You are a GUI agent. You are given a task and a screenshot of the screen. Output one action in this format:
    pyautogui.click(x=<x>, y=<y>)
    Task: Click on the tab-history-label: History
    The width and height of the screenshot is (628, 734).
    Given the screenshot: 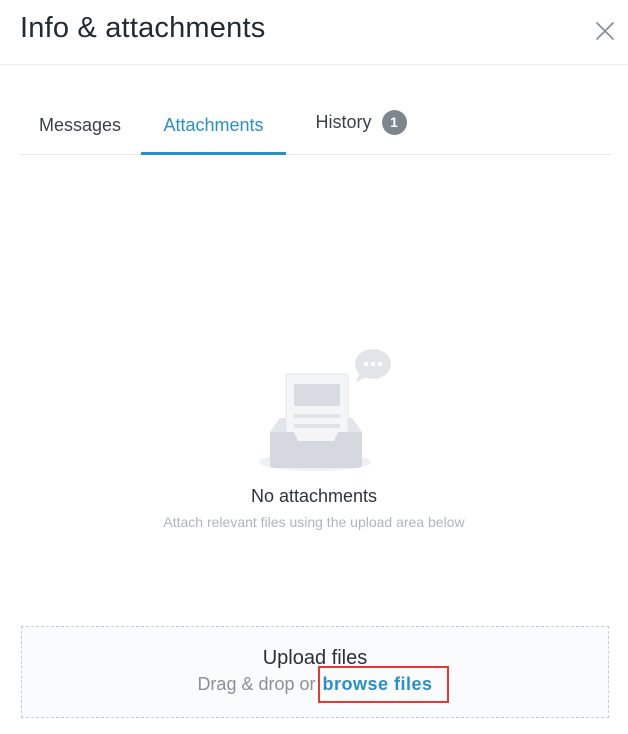 What is the action you would take?
    pyautogui.click(x=343, y=121)
    